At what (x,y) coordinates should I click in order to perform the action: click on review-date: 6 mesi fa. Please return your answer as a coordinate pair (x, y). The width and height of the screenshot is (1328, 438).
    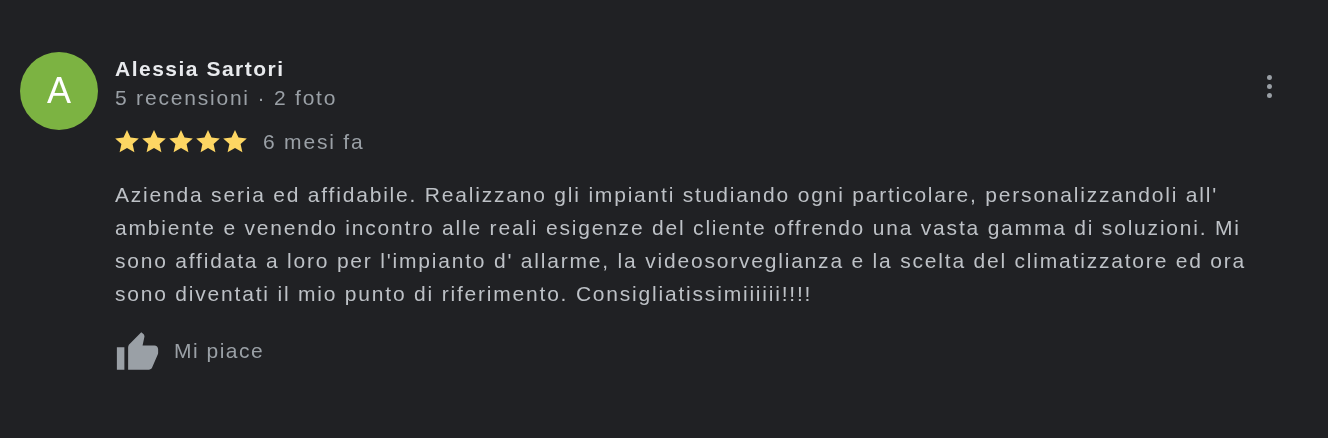
    Looking at the image, I should click on (314, 142).